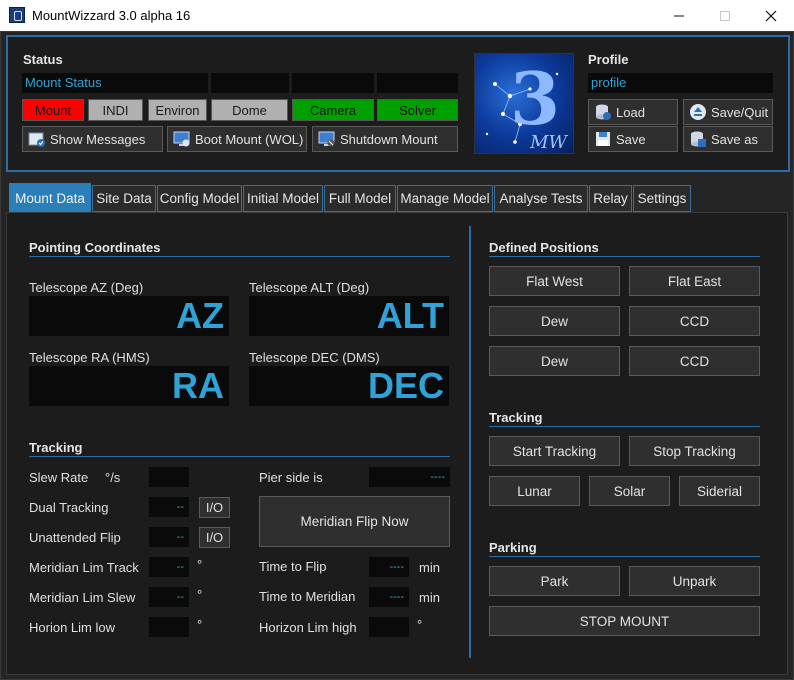 Image resolution: width=794 pixels, height=680 pixels. What do you see at coordinates (89, 357) in the screenshot?
I see `ra-label: Telescope RA (HMS)` at bounding box center [89, 357].